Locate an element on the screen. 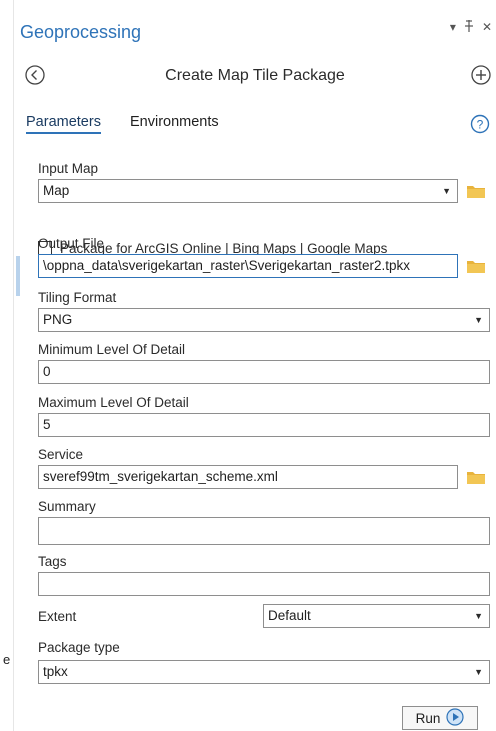 Image resolution: width=496 pixels, height=731 pixels. service-input: sveref99tm_sverigekartan_scheme.xml is located at coordinates (248, 477).